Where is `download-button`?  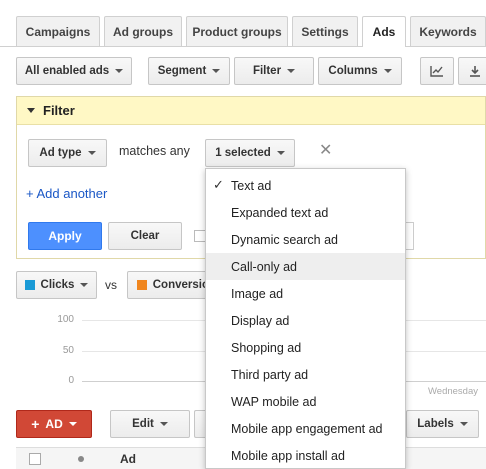 download-button is located at coordinates (472, 71).